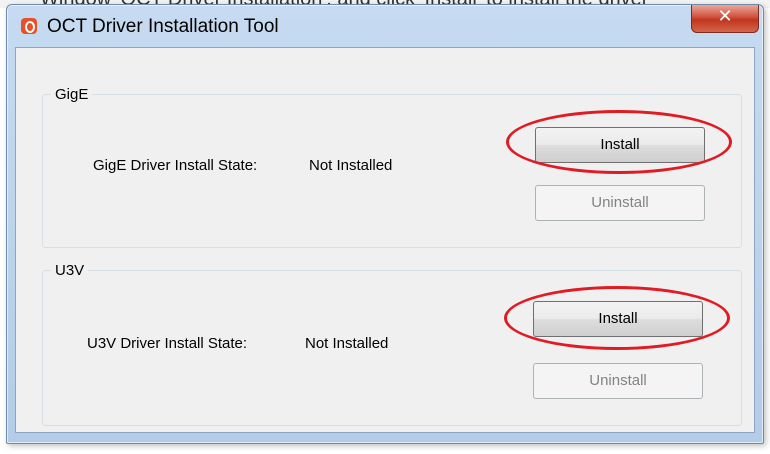 The width and height of the screenshot is (770, 454). Describe the element at coordinates (347, 343) in the screenshot. I see `u3v-state-value: Not Installed` at that location.